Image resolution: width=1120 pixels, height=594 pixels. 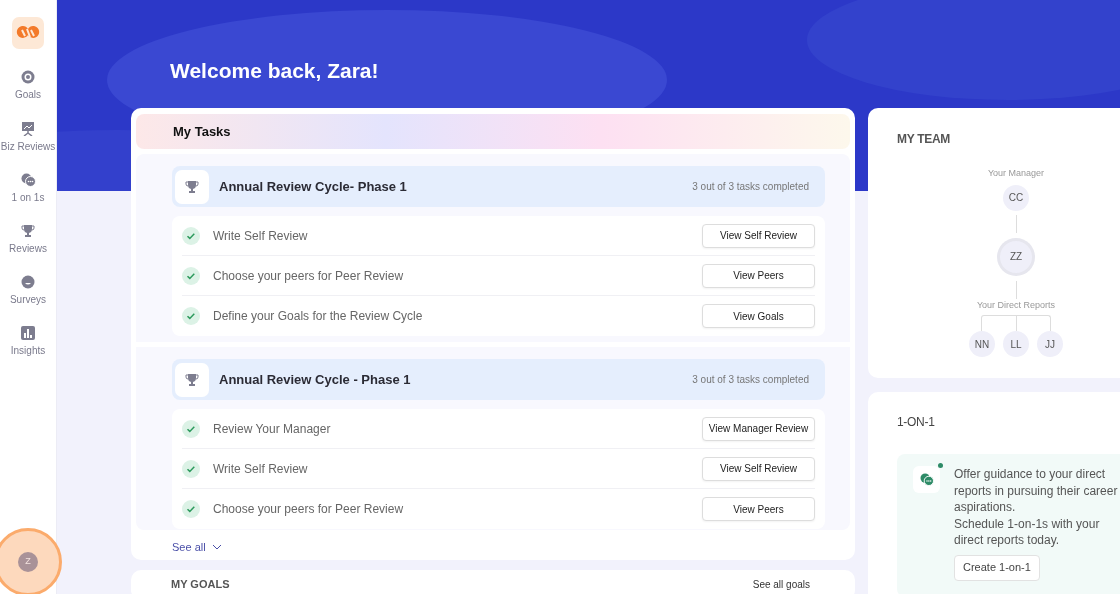 I want to click on task-label: Review Your Manager, so click(x=272, y=429).